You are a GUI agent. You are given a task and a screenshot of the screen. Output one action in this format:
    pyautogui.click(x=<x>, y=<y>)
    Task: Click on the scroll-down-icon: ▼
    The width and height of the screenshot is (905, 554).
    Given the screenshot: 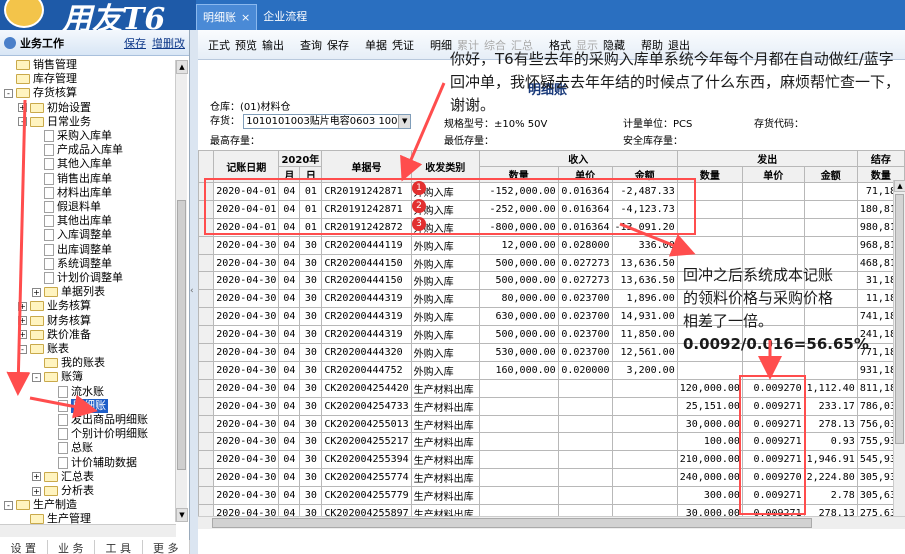 What is the action you would take?
    pyautogui.click(x=182, y=515)
    